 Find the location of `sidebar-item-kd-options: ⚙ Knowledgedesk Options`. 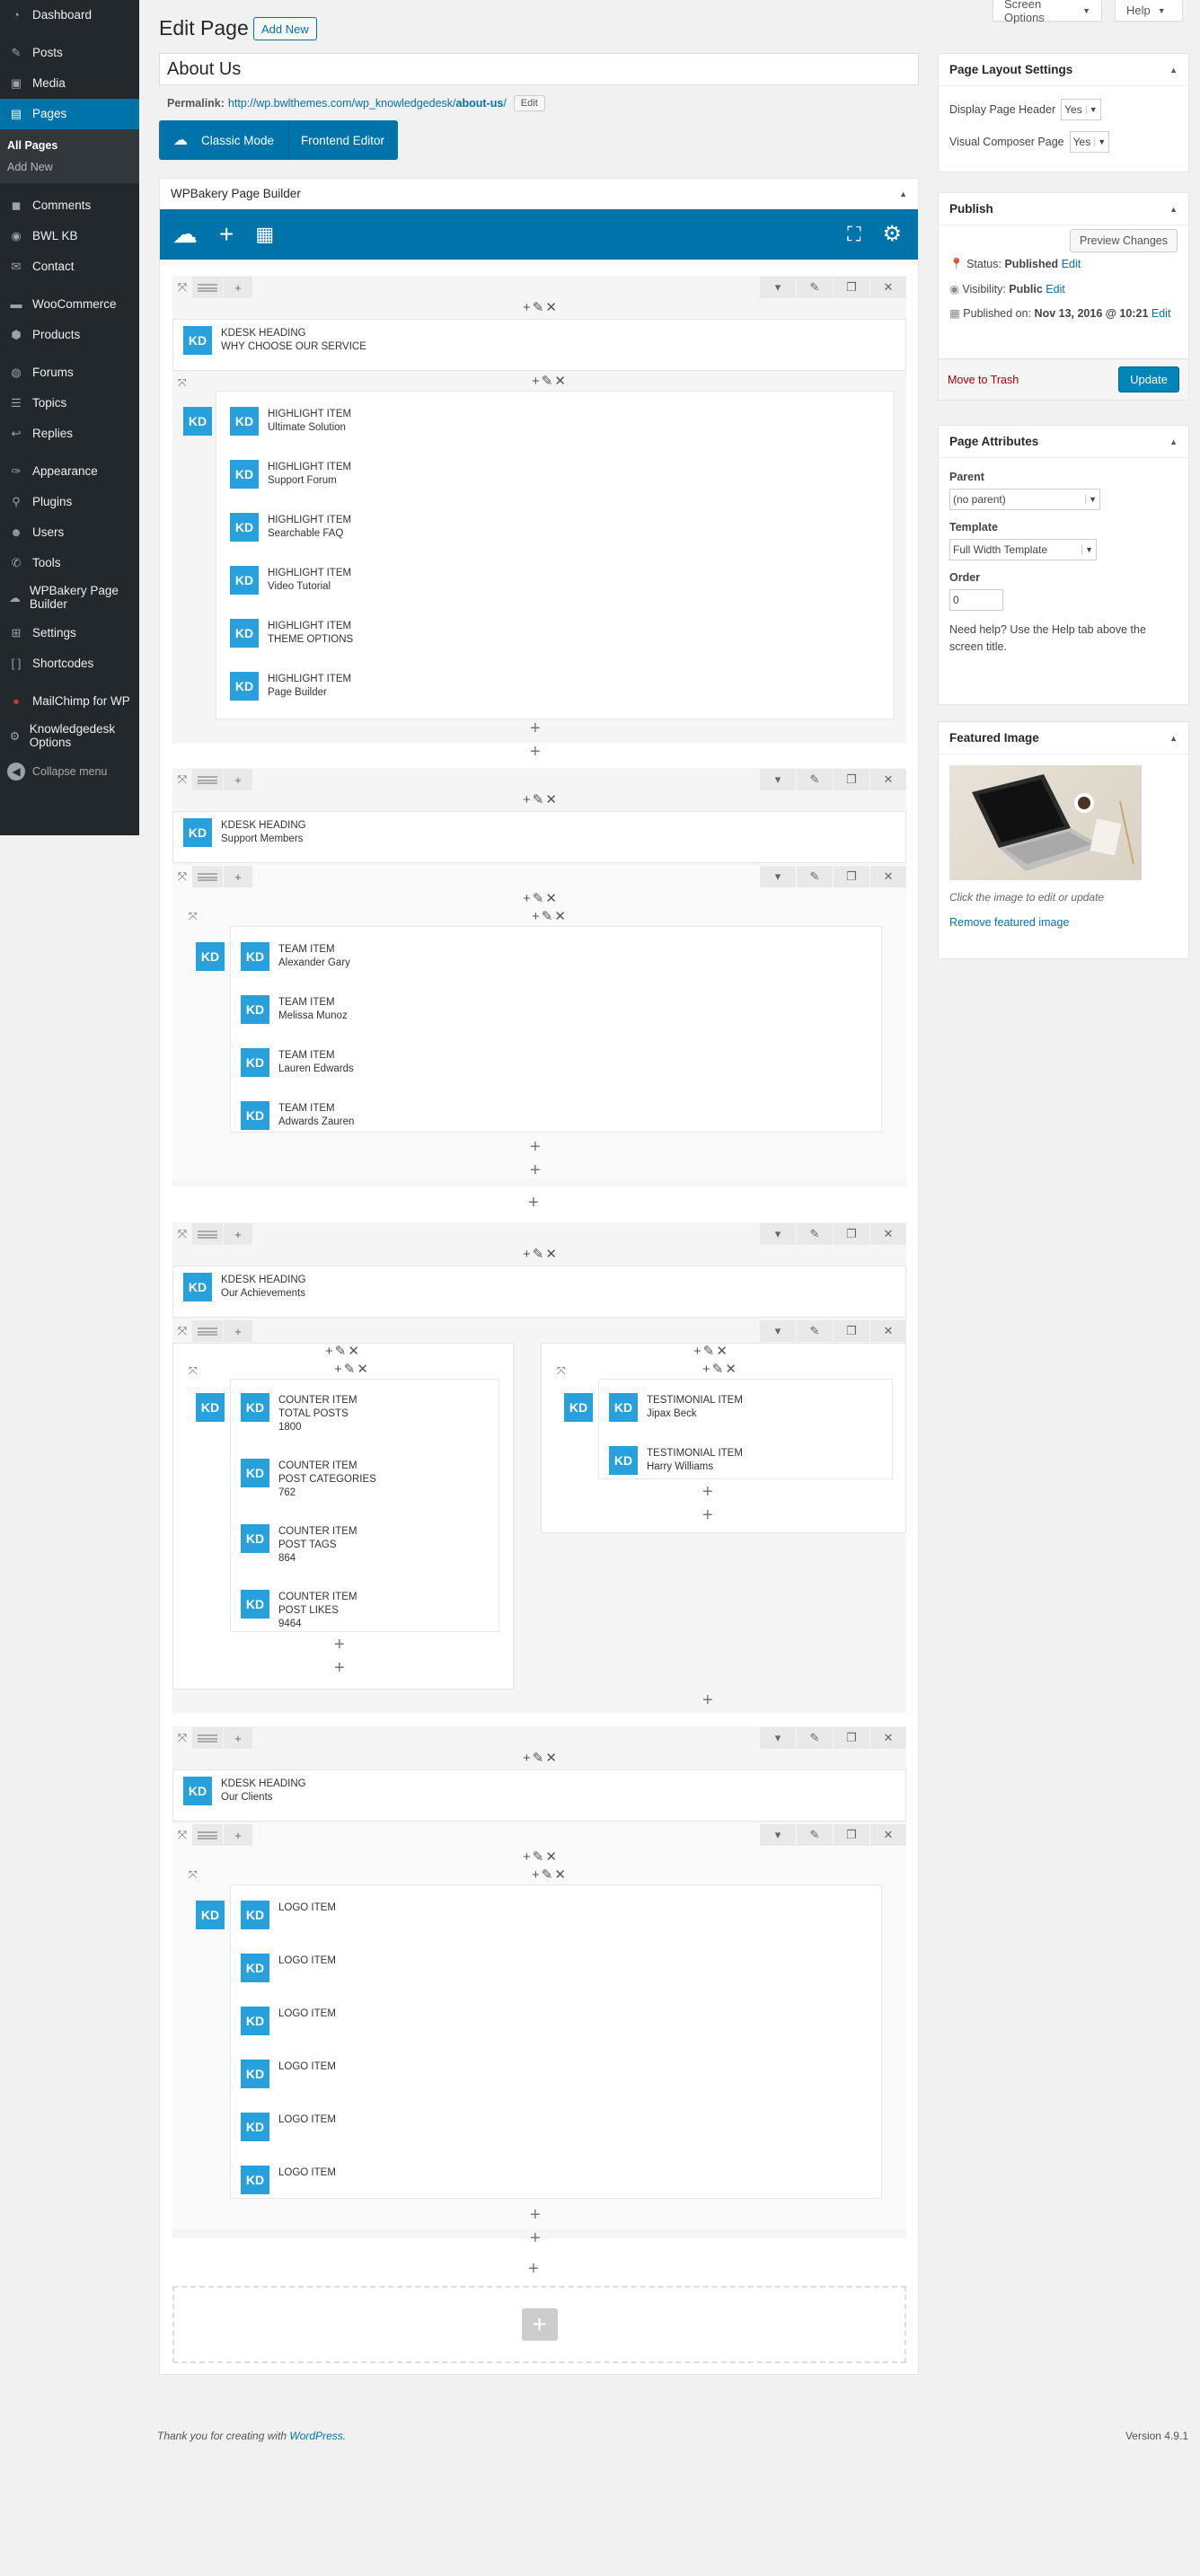

sidebar-item-kd-options: ⚙ Knowledgedesk Options is located at coordinates (69, 736).